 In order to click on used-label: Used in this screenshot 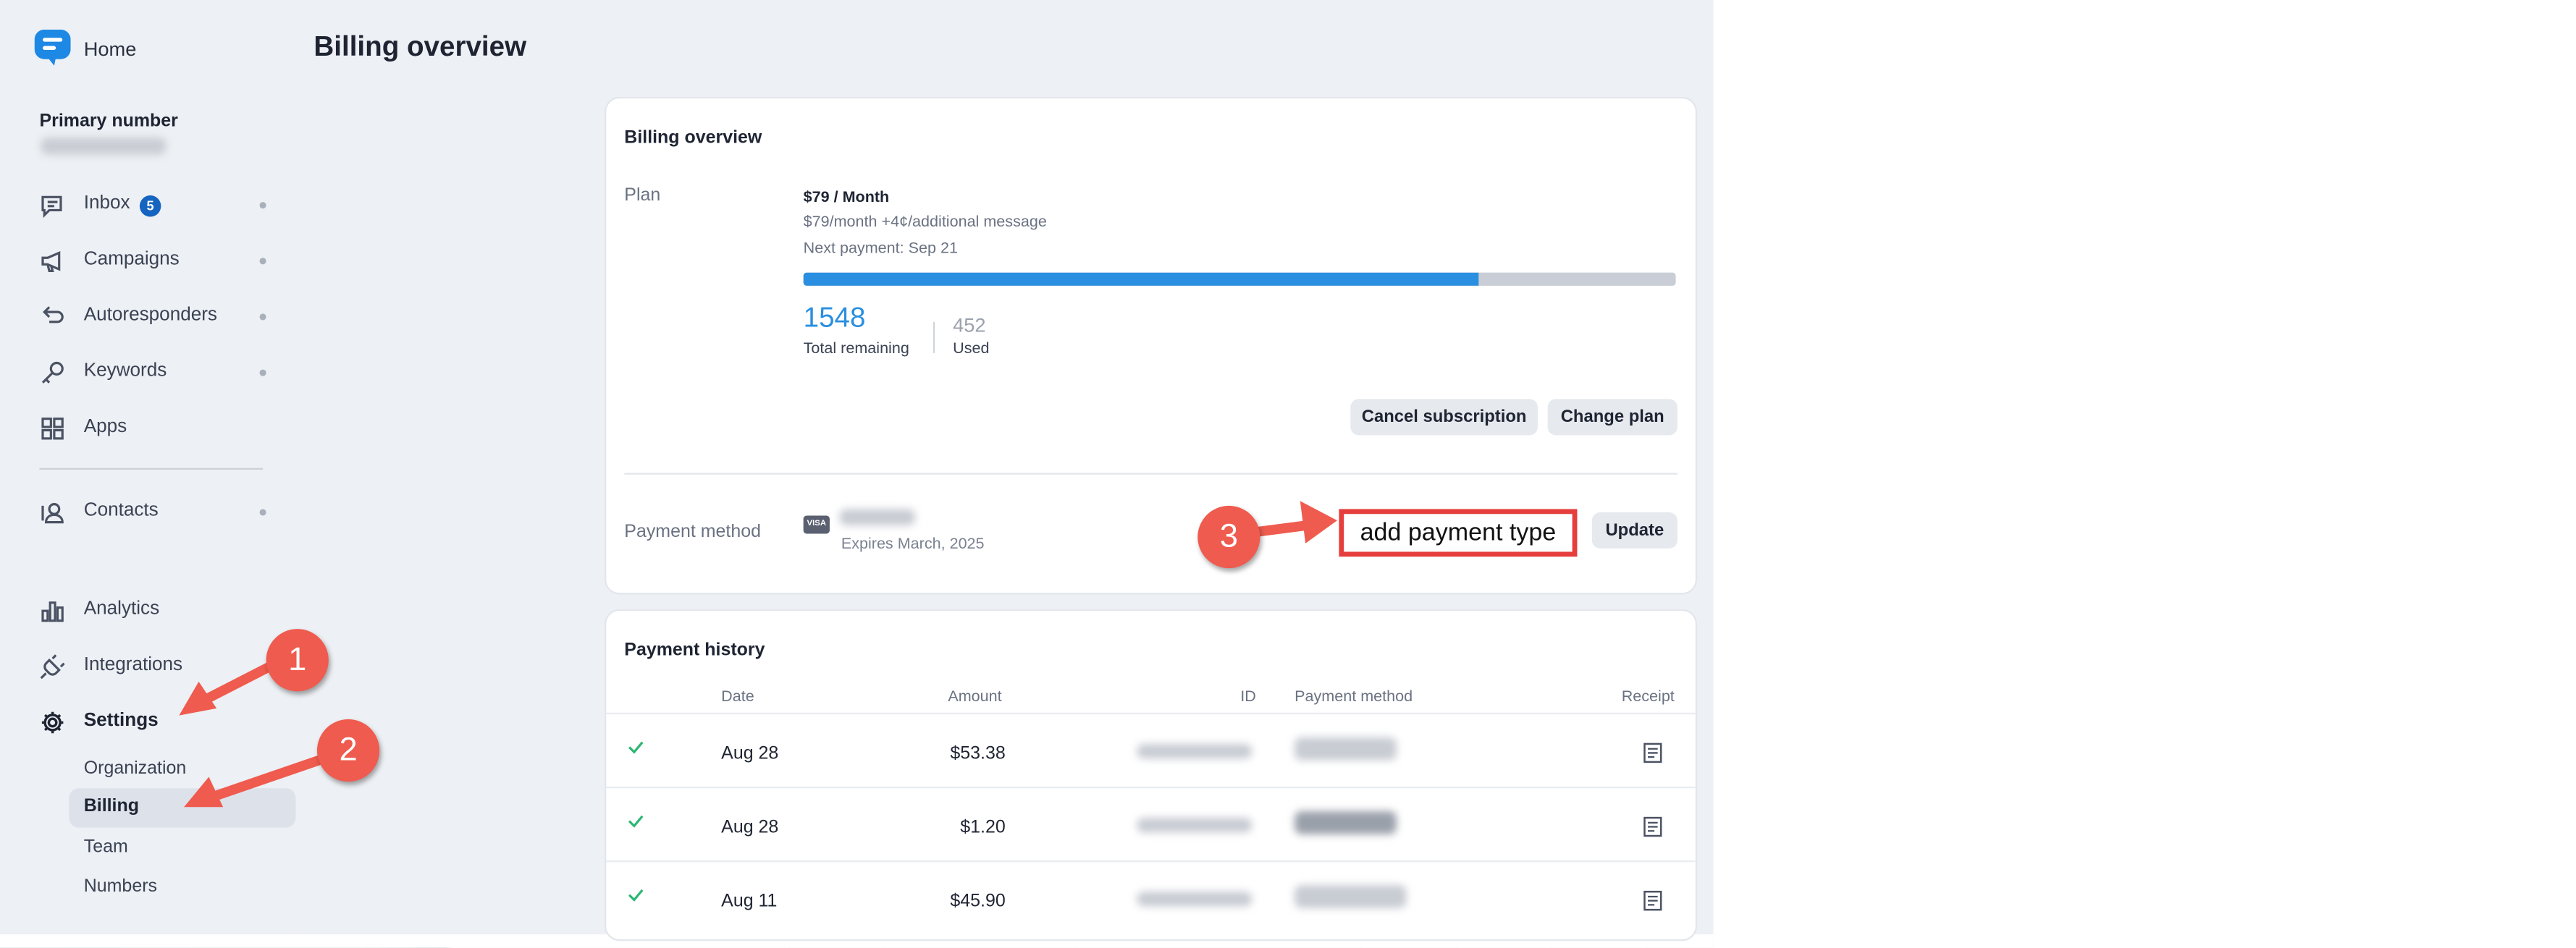, I will do `click(971, 349)`.